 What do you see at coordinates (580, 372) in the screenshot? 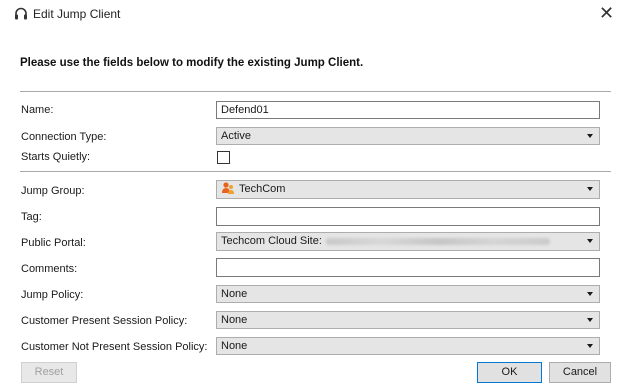
I see `cancel-button: Cancel` at bounding box center [580, 372].